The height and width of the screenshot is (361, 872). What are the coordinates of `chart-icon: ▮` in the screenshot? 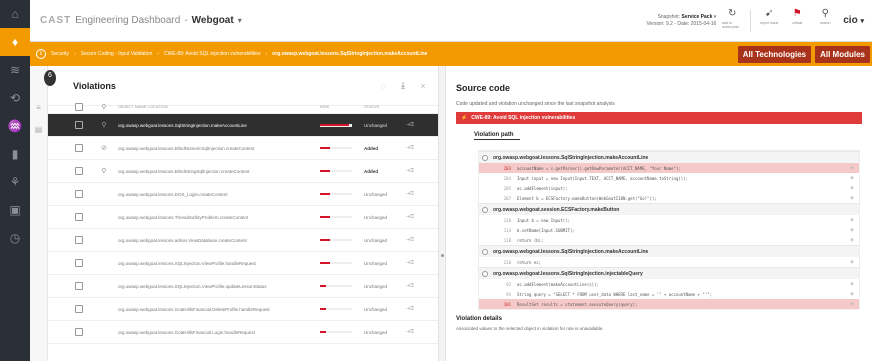 It's located at (15, 154).